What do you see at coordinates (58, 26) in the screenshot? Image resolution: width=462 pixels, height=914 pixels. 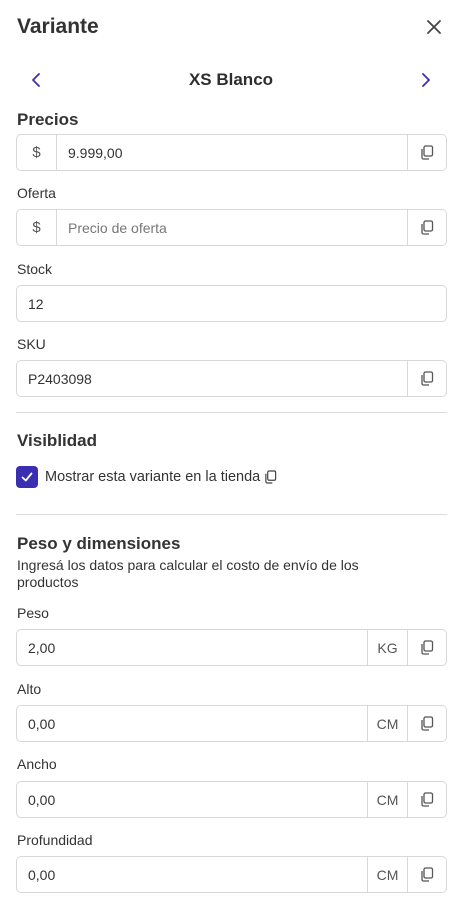 I see `panel-title: Variante` at bounding box center [58, 26].